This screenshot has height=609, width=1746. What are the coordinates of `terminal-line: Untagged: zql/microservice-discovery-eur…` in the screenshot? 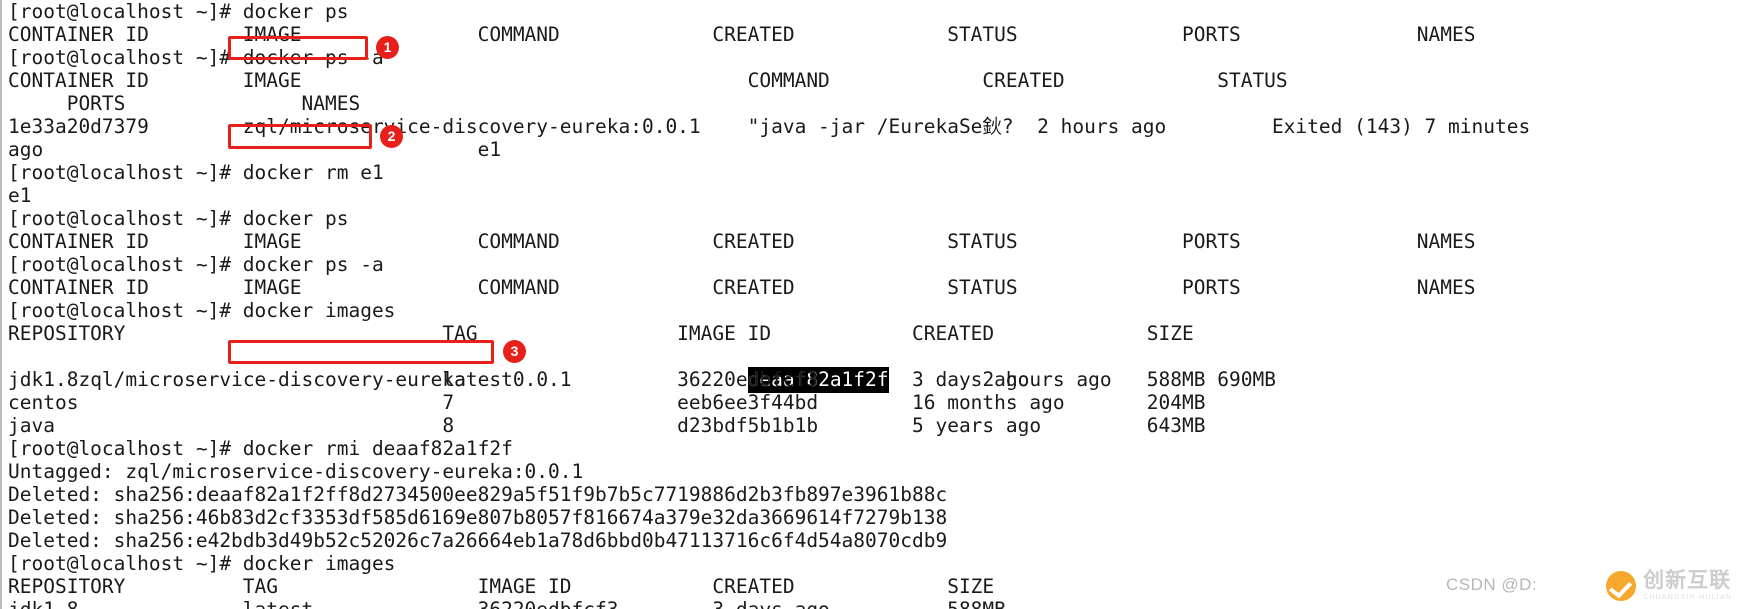 It's located at (296, 471).